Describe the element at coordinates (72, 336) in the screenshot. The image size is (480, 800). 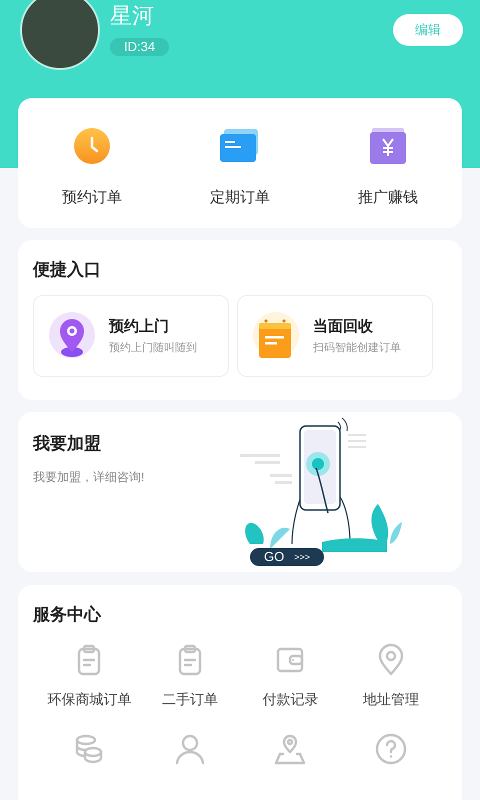
I see `location-pin-icon` at that location.